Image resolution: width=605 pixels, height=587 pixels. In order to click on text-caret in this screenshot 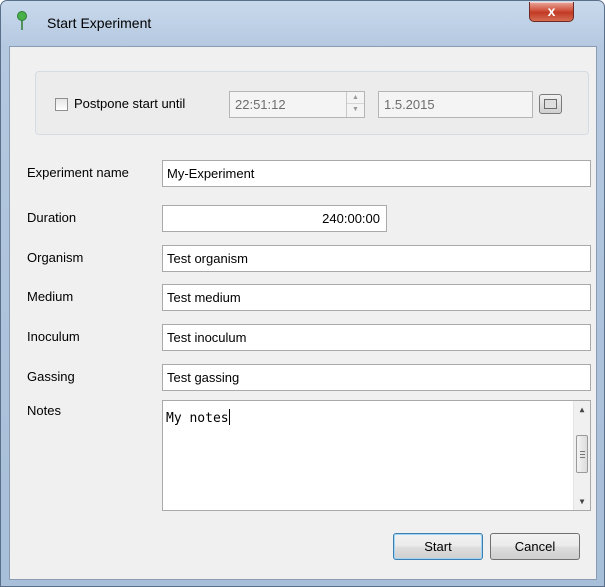, I will do `click(229, 417)`.